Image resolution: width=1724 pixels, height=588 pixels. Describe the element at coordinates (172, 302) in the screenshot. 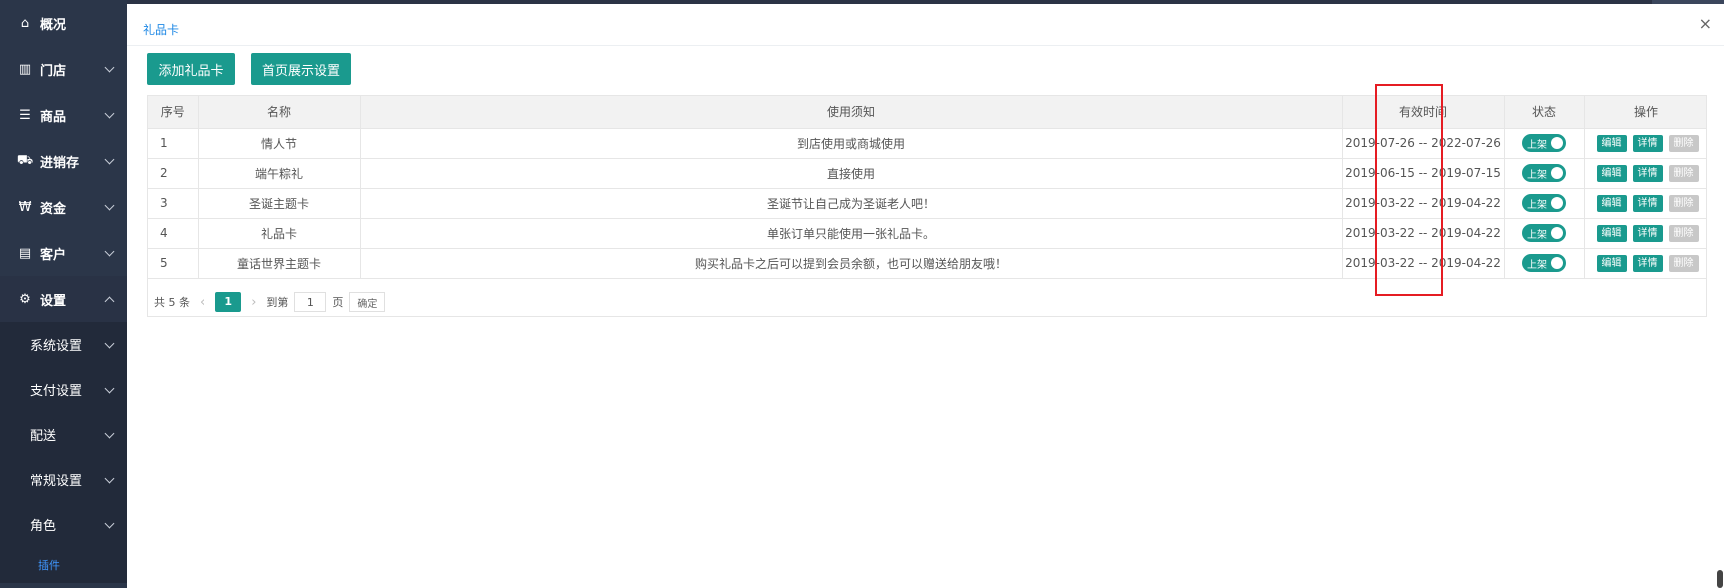

I see `total-count: 共 5 条` at that location.